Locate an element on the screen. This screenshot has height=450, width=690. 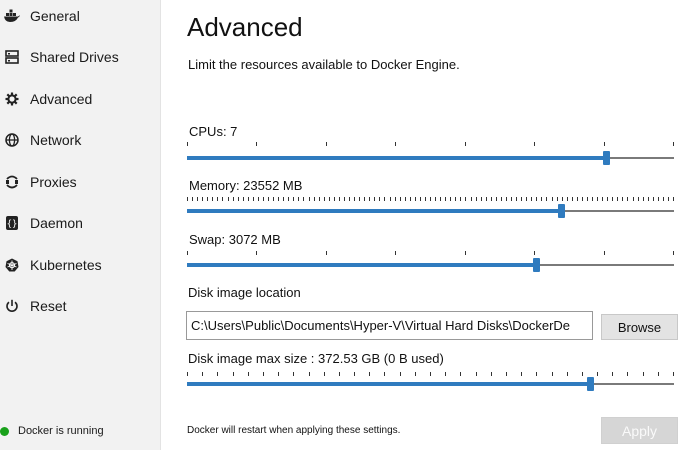
sidebar-item-advanced: Advanced is located at coordinates (80, 99).